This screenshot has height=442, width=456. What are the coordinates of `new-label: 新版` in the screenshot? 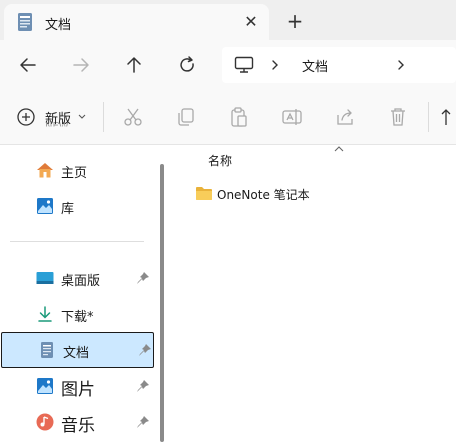 It's located at (58, 119).